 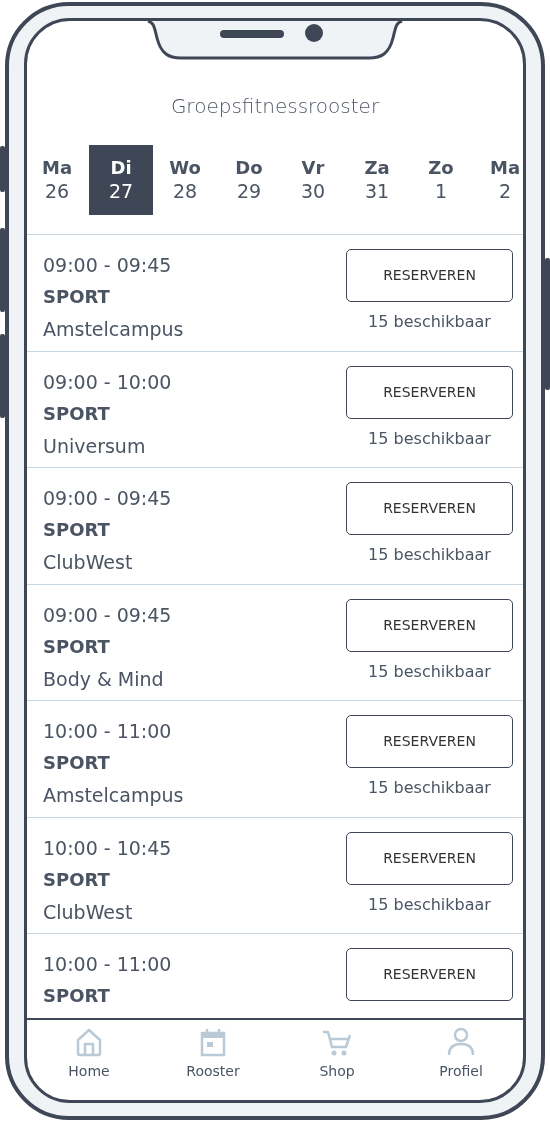 What do you see at coordinates (121, 180) in the screenshot?
I see `day-tab: Di 27` at bounding box center [121, 180].